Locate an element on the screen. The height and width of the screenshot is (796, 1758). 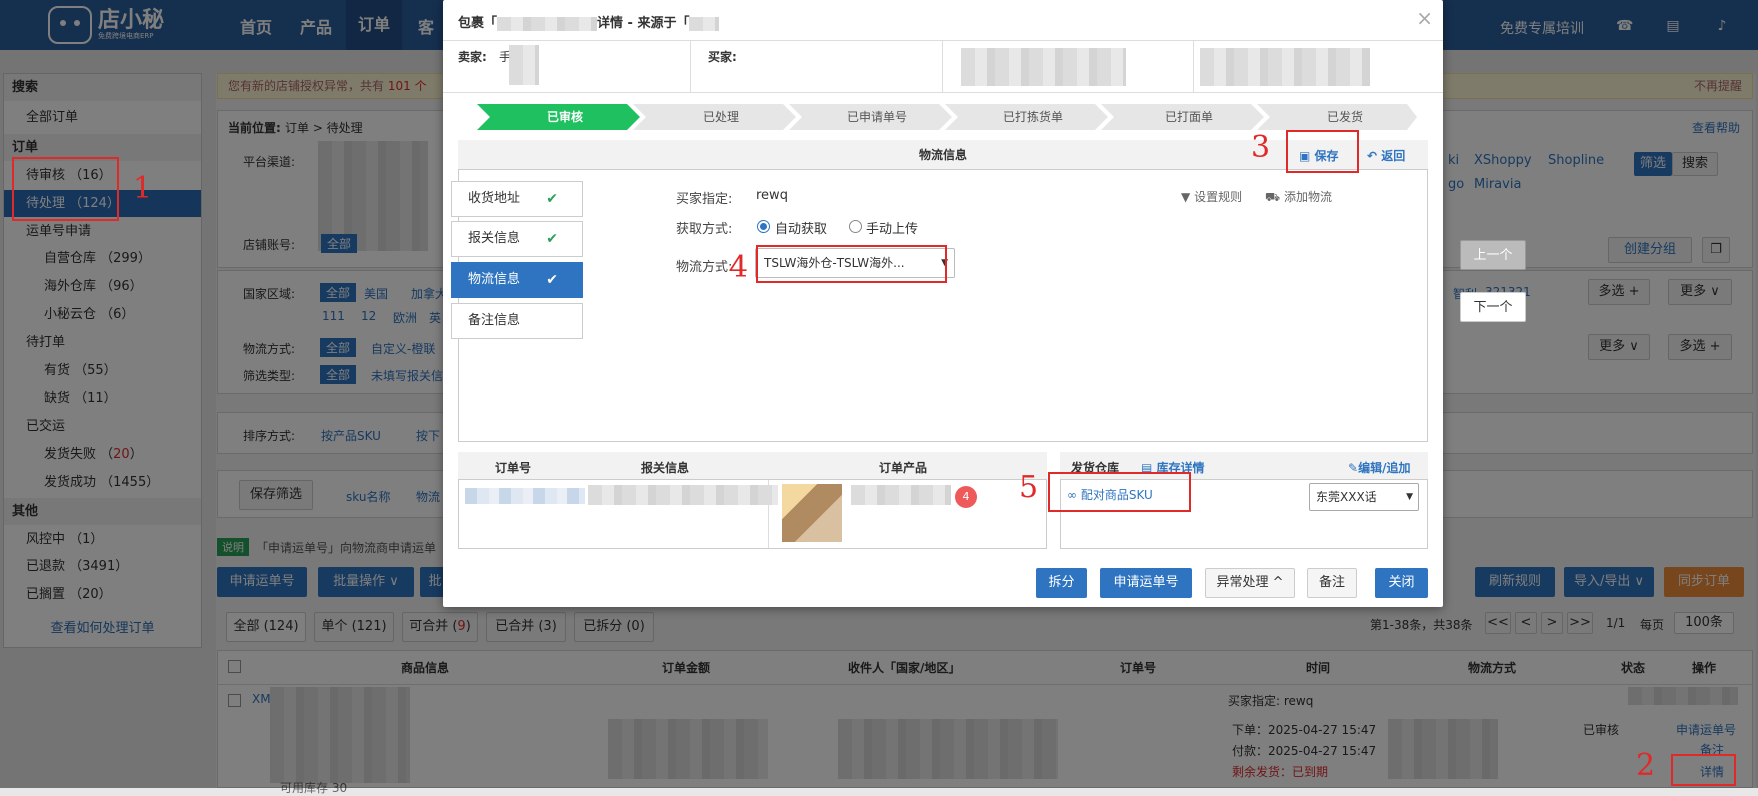
warehouse-select: 东莞XXX话 ▼ is located at coordinates (1364, 497).